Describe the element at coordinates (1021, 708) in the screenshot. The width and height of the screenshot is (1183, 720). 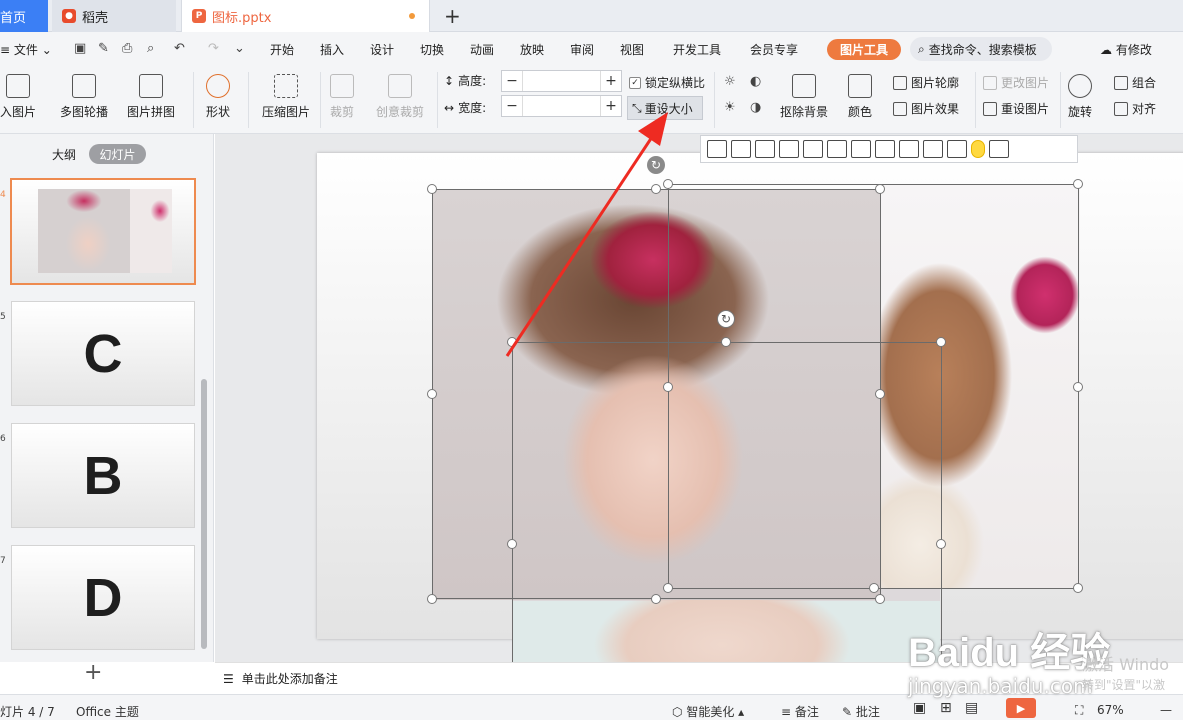
I see `play-slideshow-button: ▶` at that location.